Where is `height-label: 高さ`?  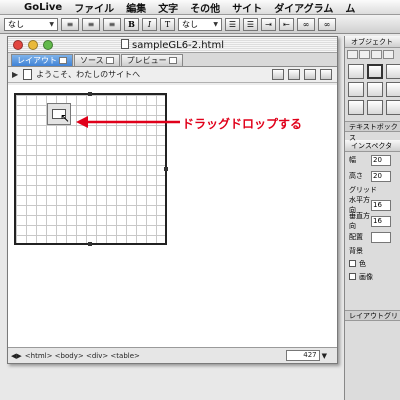 height-label: 高さ is located at coordinates (356, 176).